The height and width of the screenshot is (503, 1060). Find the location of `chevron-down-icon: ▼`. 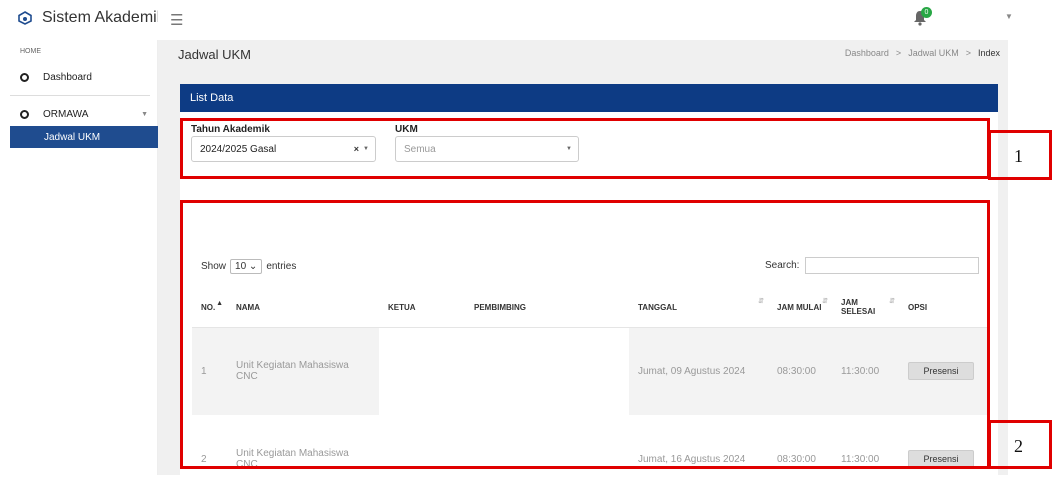

chevron-down-icon: ▼ is located at coordinates (144, 114).